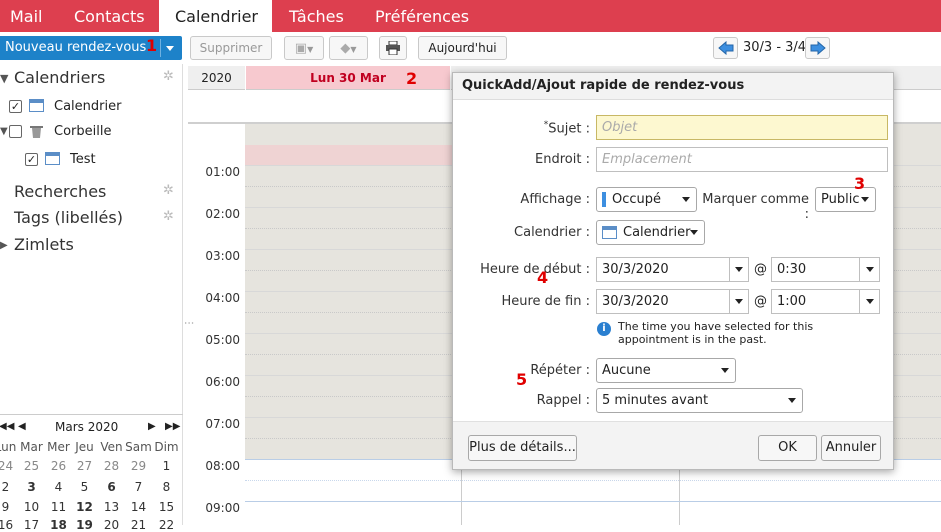  I want to click on tag-button: ◆▼, so click(348, 48).